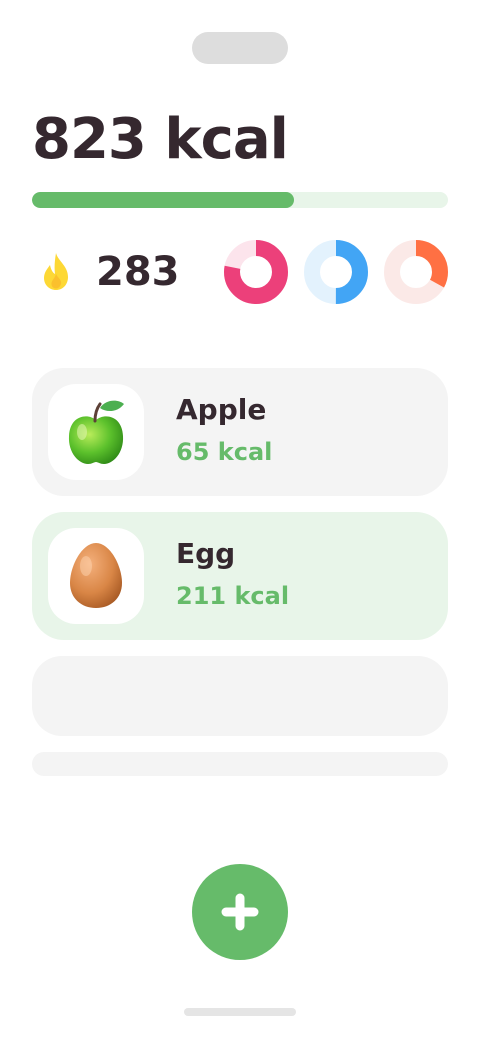 The image size is (480, 1040). I want to click on empty-food-slot-small, so click(240, 764).